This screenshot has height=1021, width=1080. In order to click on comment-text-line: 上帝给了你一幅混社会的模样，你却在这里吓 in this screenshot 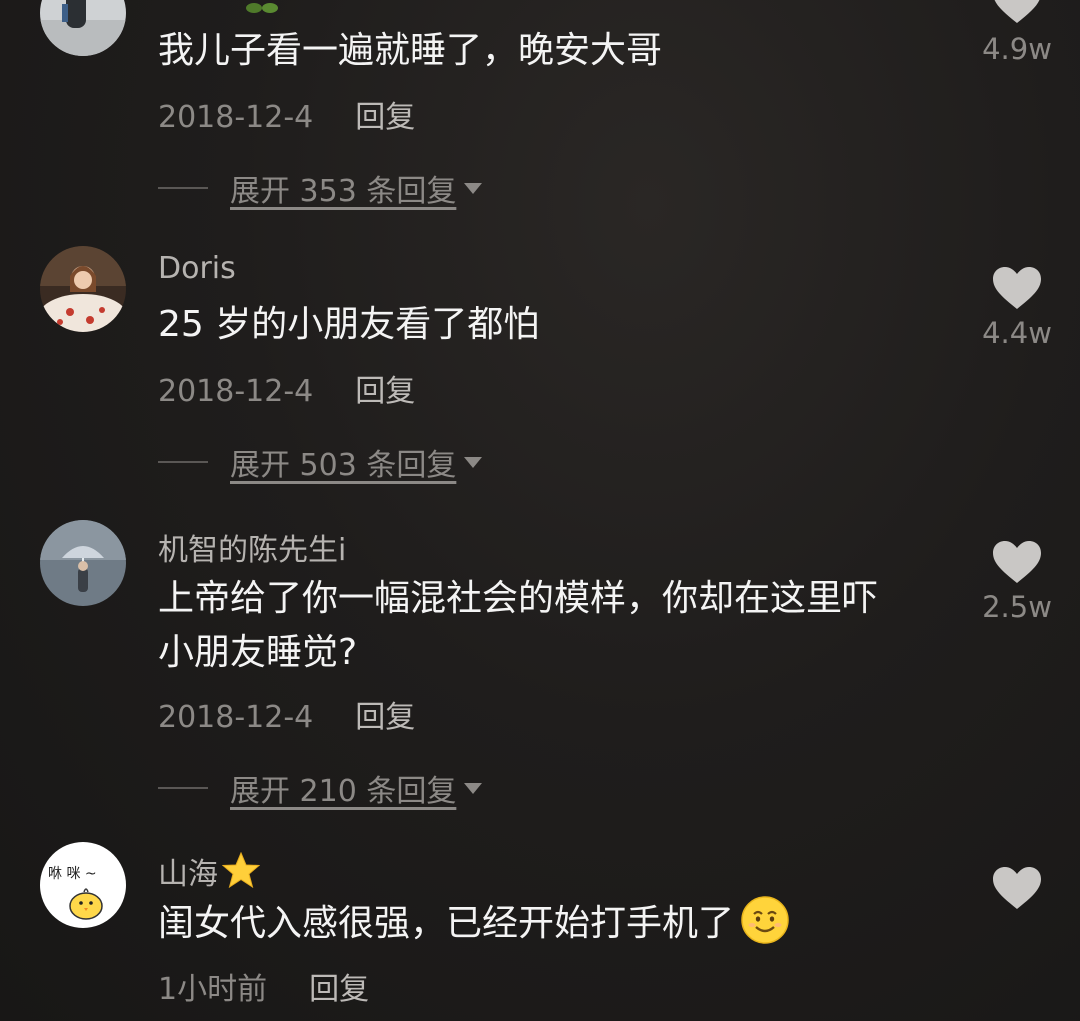, I will do `click(518, 598)`.